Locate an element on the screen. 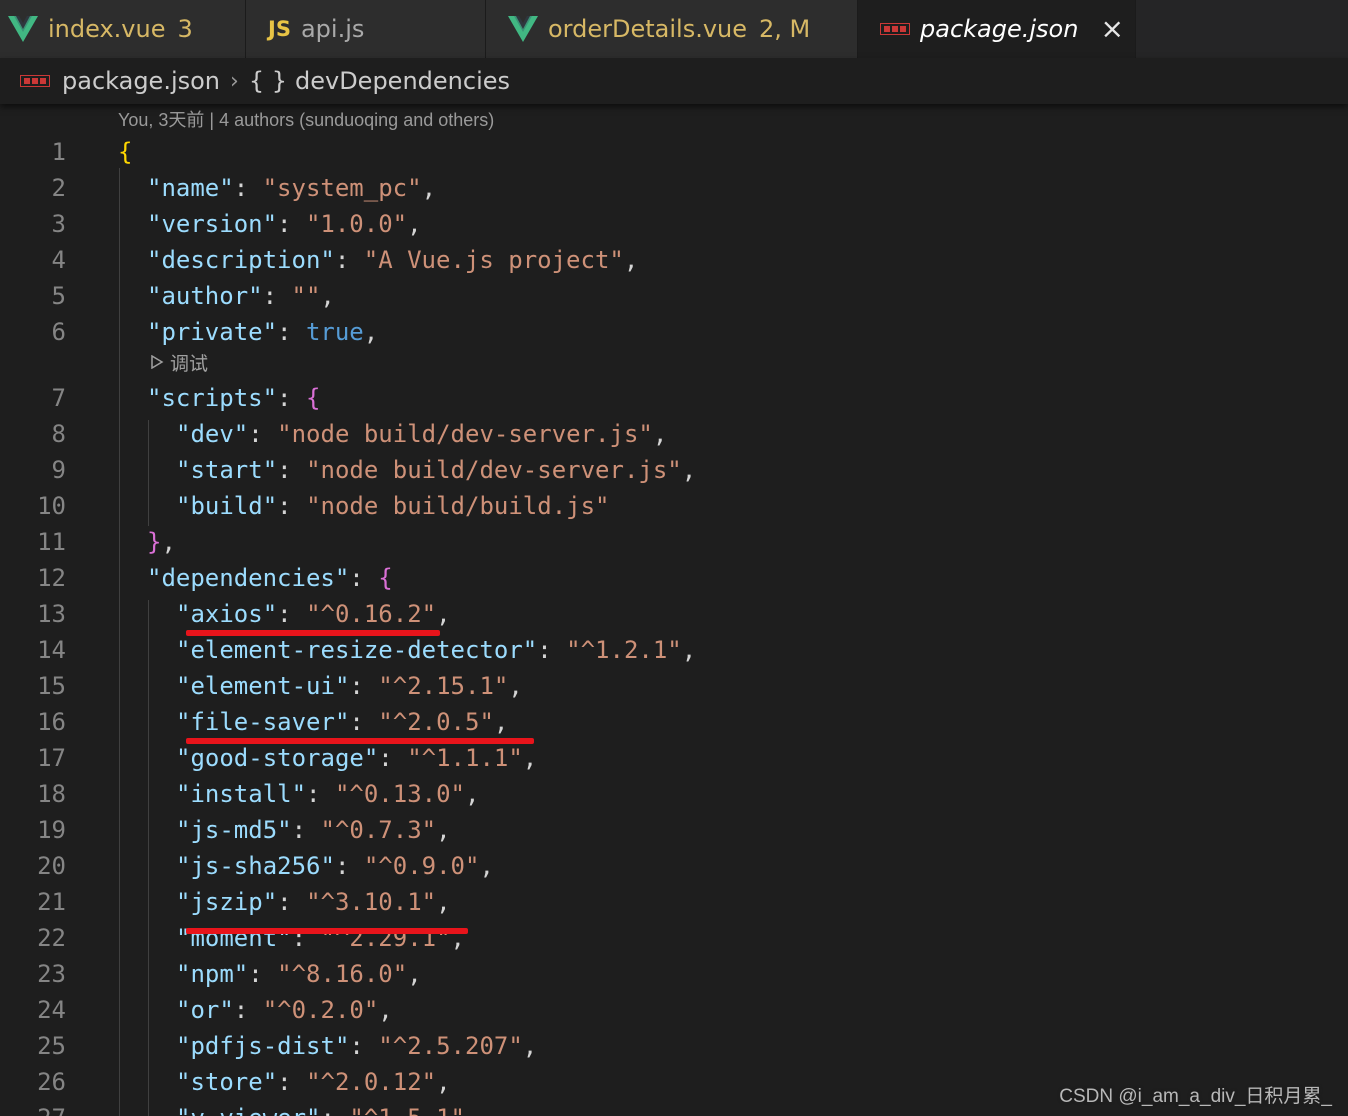  code-text: "scripts": { is located at coordinates (234, 398).